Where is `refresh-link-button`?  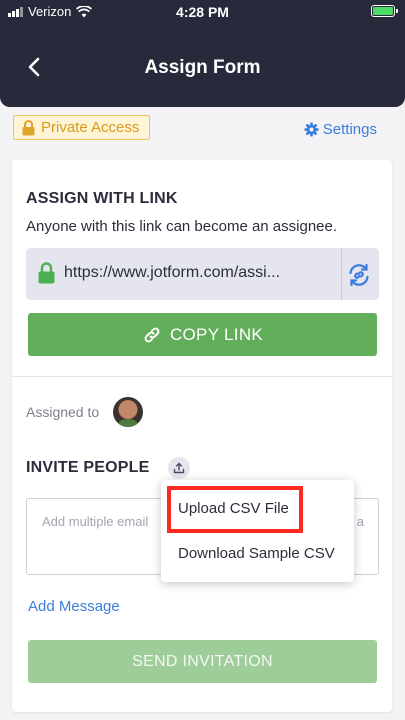
refresh-link-button is located at coordinates (359, 275).